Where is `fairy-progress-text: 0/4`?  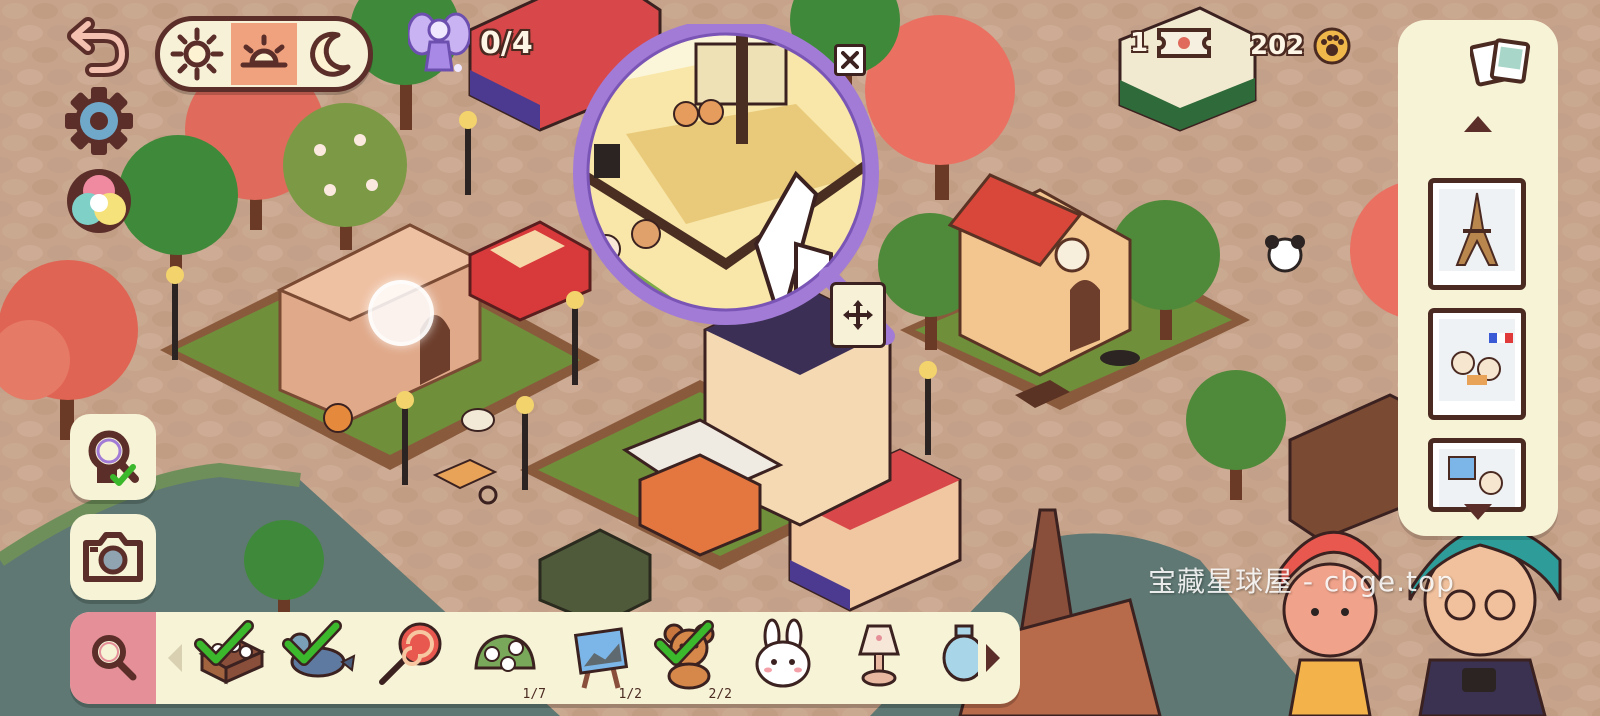
fairy-progress-text: 0/4 is located at coordinates (506, 43).